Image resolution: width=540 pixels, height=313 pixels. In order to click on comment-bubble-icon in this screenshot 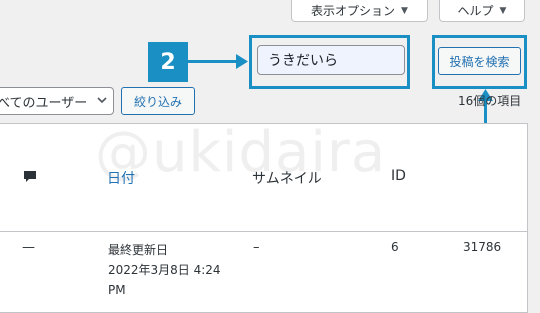, I will do `click(30, 176)`.